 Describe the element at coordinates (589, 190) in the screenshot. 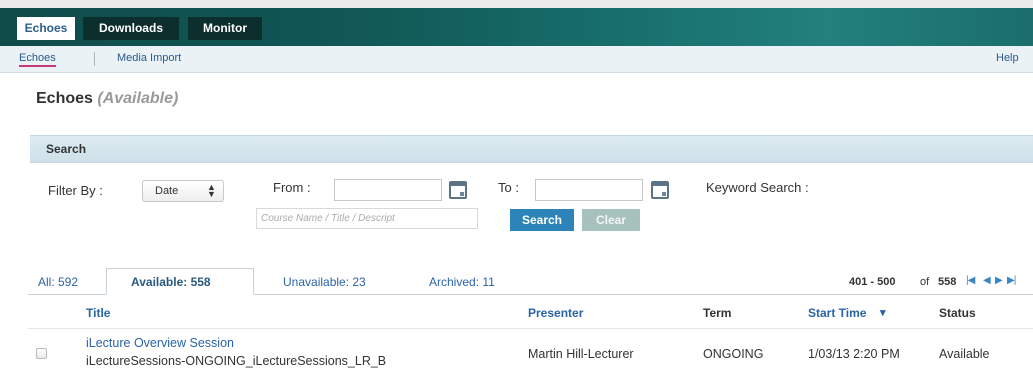

I see `to-date-input` at that location.